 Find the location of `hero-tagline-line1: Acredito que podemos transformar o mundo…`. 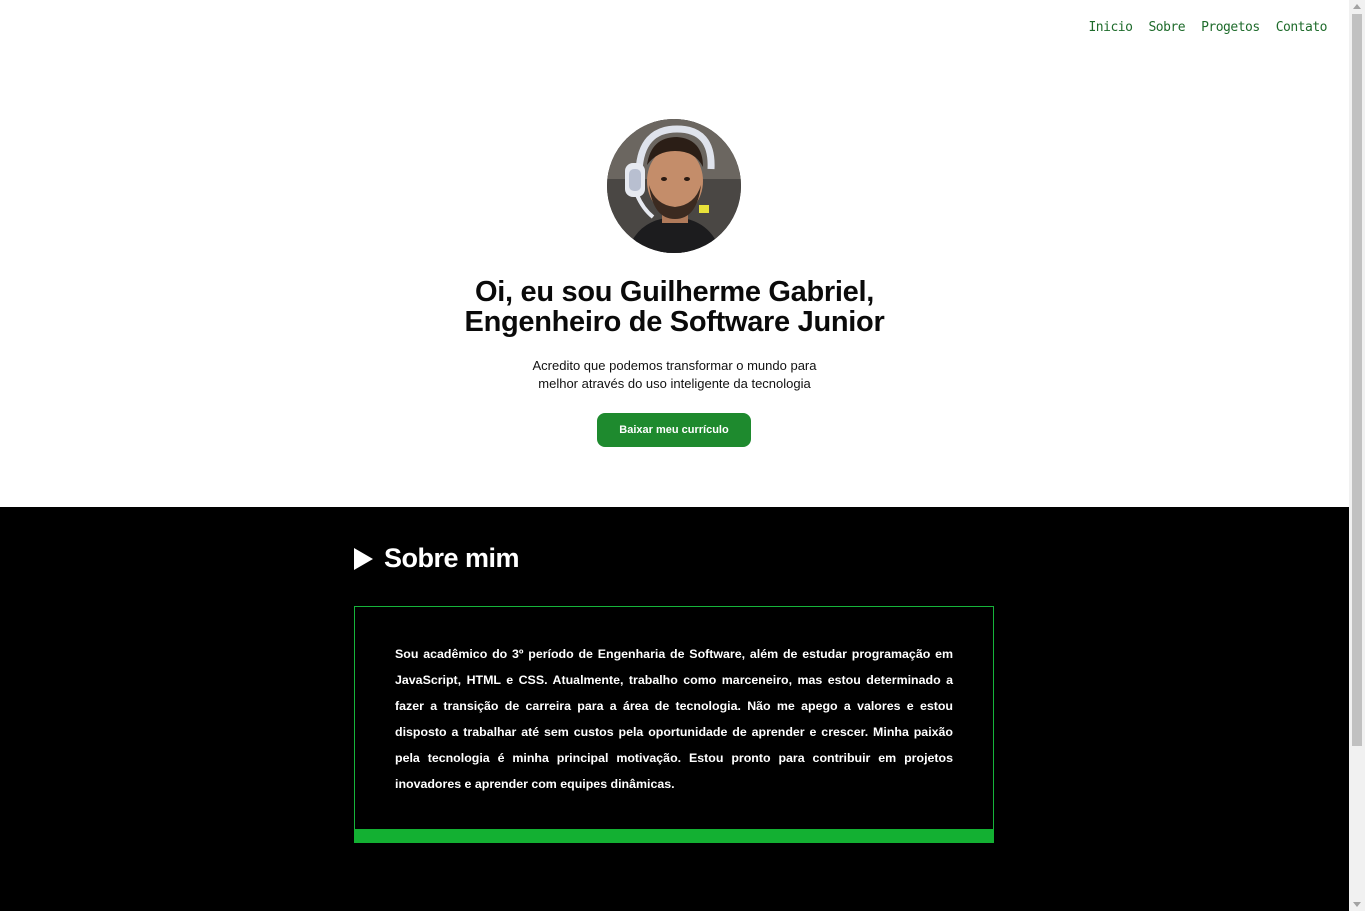

hero-tagline-line1: Acredito que podemos transformar o mundo… is located at coordinates (674, 365).